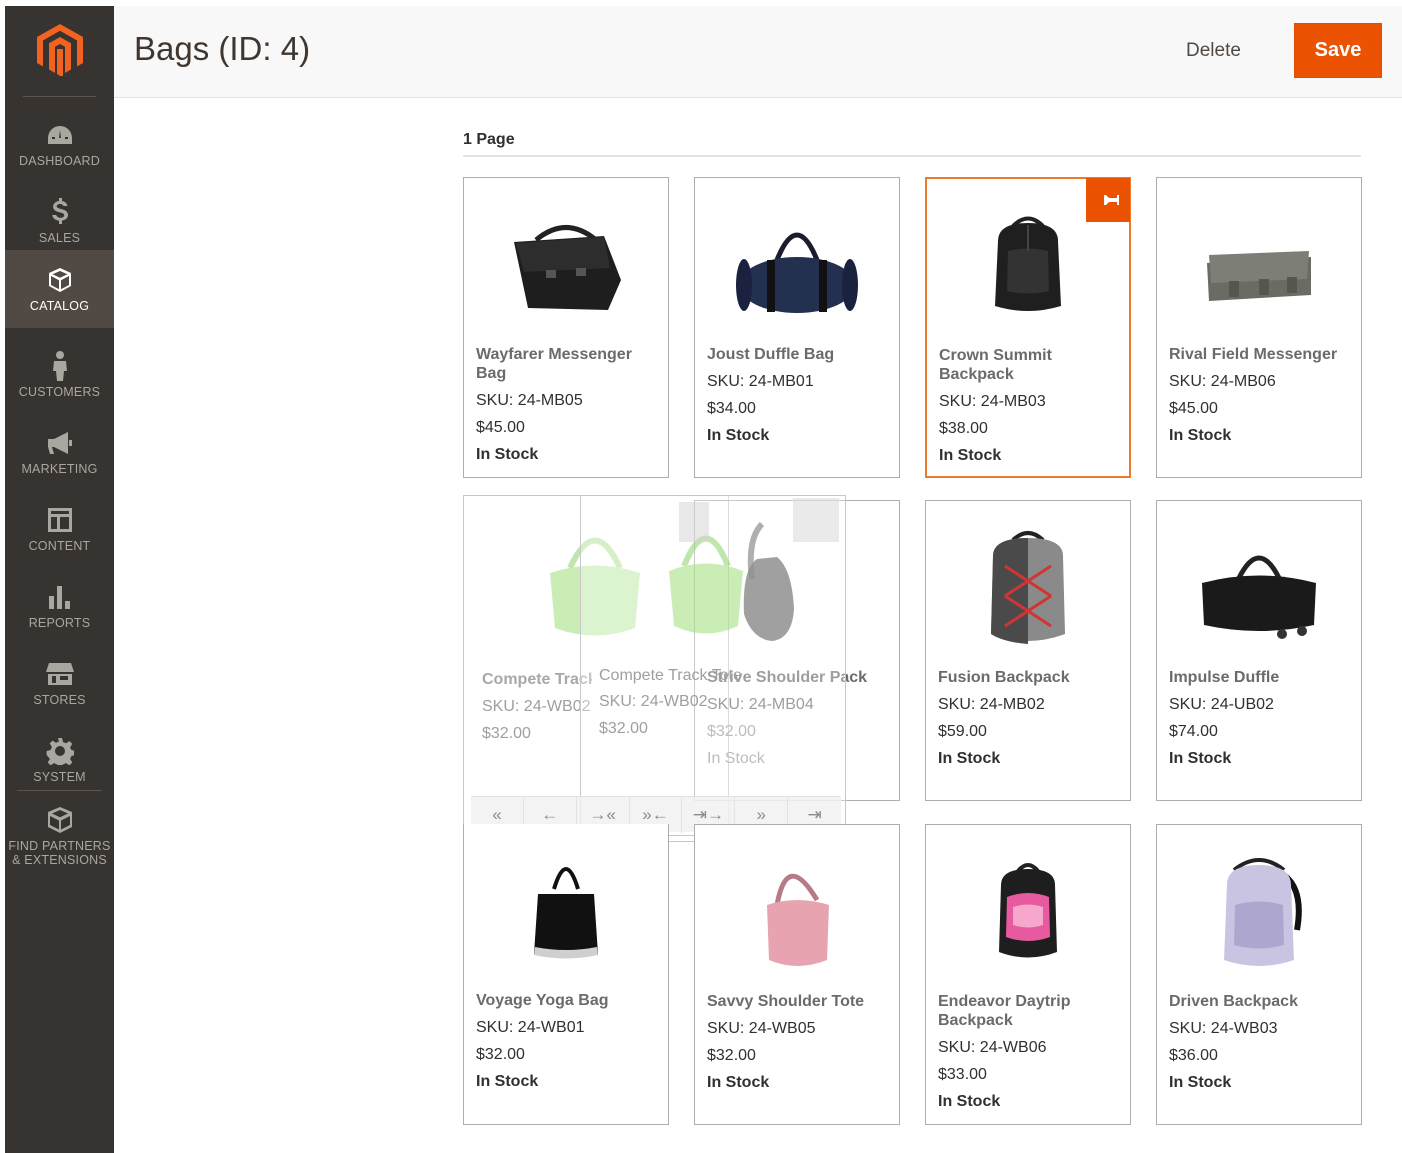 This screenshot has width=1402, height=1153. I want to click on product-price: $38.00, so click(963, 428).